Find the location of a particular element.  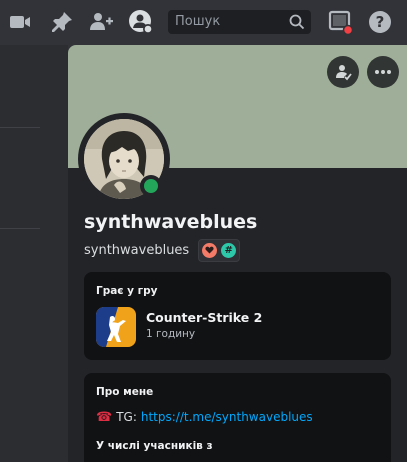

search-icon is located at coordinates (297, 26).